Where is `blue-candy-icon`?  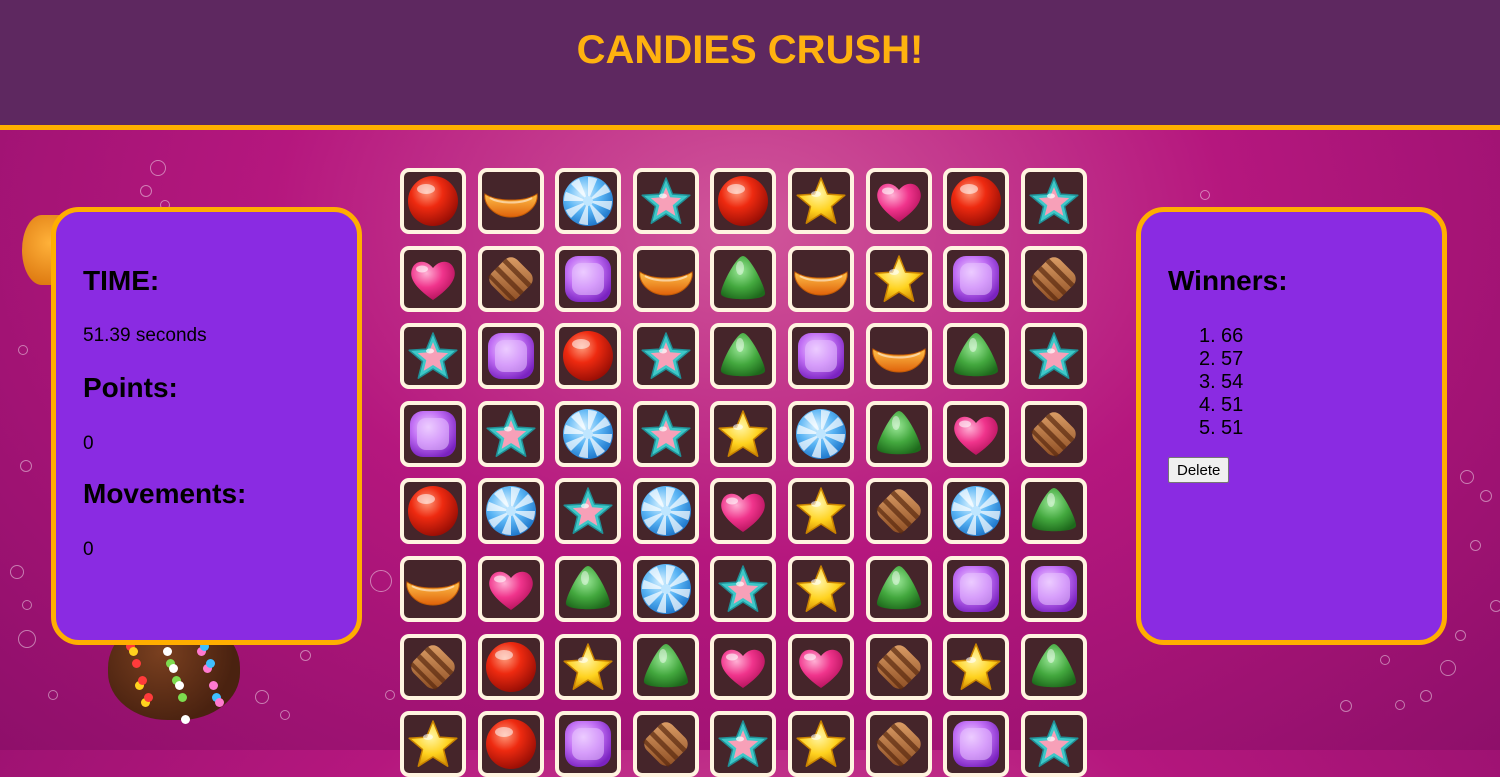 blue-candy-icon is located at coordinates (665, 511).